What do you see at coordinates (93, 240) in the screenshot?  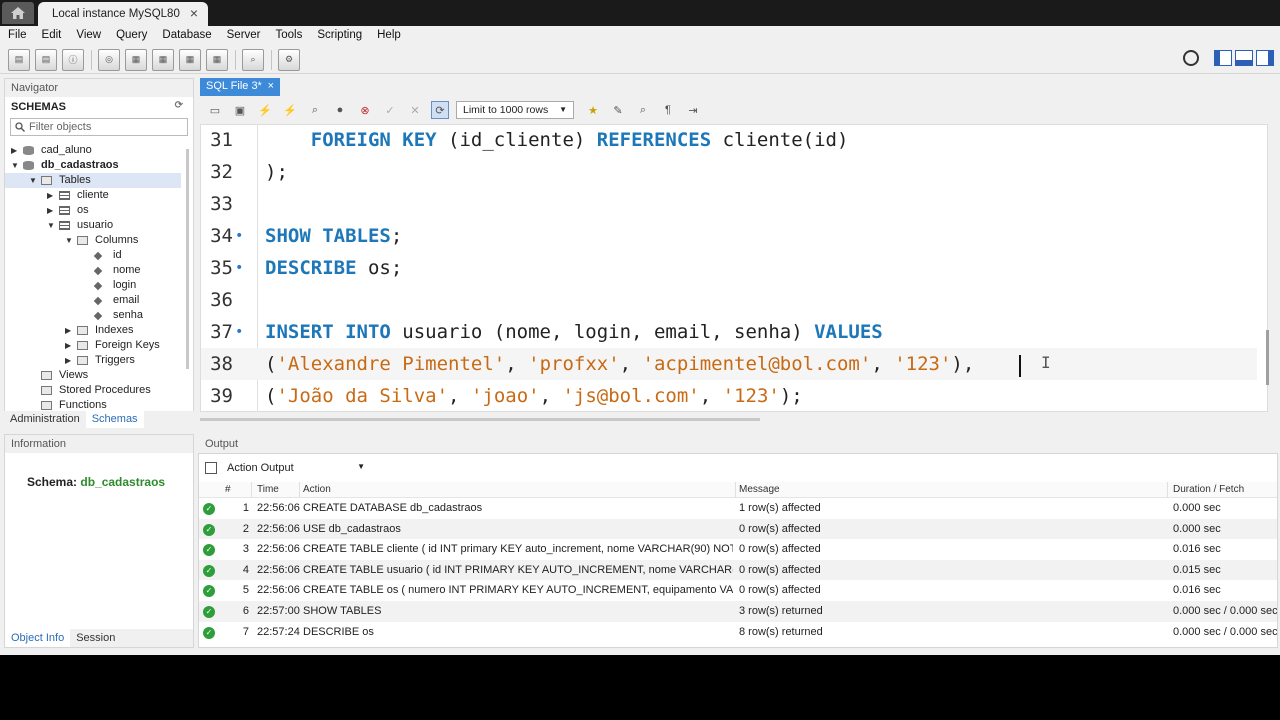 I see `tree-item: ▼ Columns` at bounding box center [93, 240].